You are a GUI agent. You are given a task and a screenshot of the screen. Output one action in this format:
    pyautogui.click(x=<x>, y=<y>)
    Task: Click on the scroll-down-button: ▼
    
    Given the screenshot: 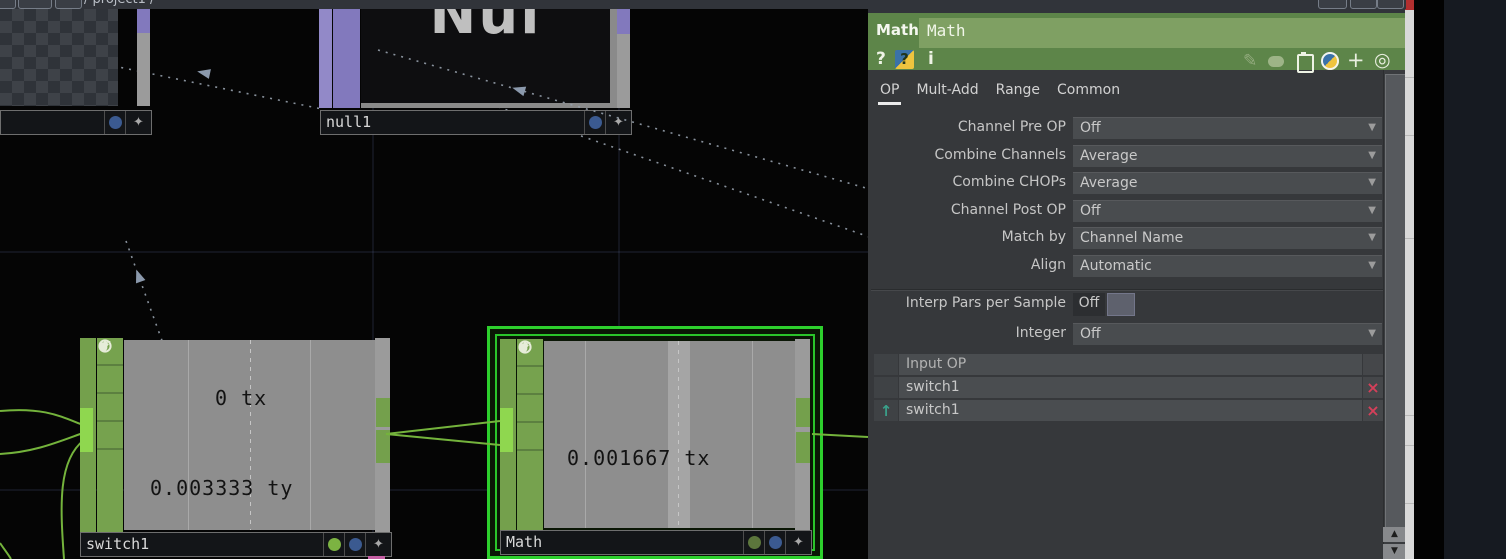 What is the action you would take?
    pyautogui.click(x=1394, y=551)
    